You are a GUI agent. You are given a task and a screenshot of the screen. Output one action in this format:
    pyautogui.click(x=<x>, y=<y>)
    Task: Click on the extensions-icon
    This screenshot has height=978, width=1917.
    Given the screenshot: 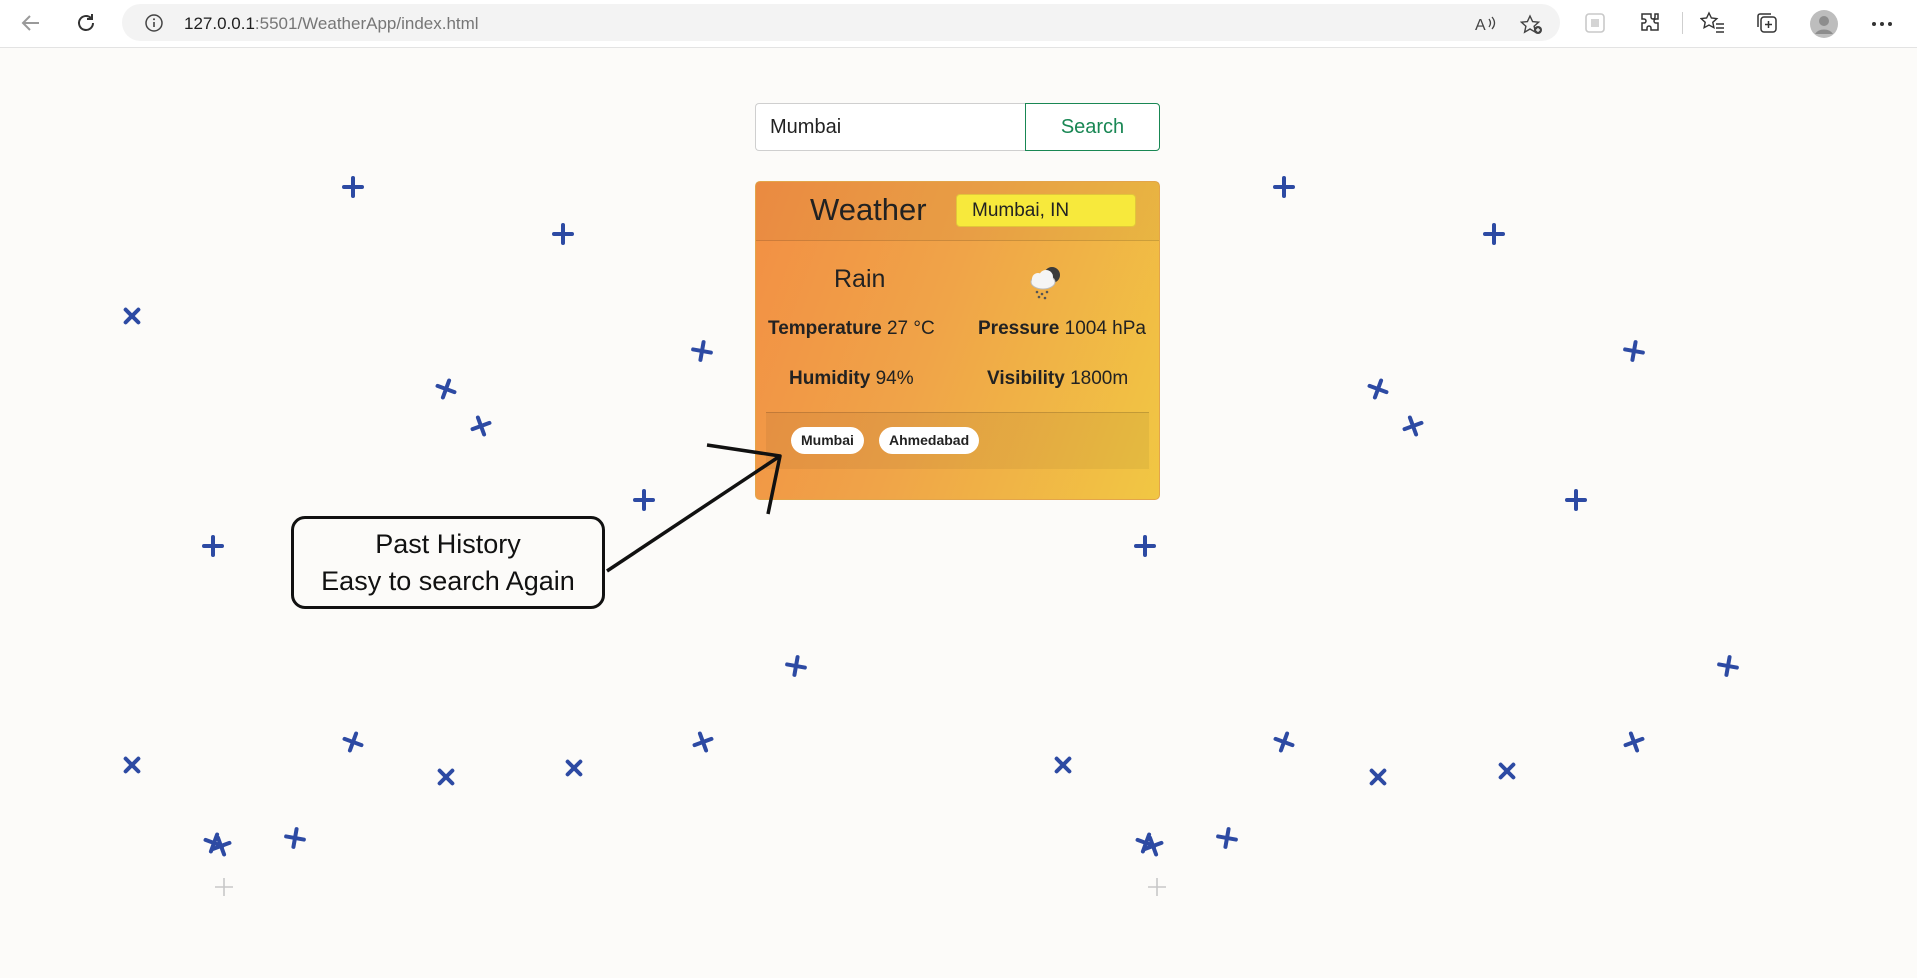 What is the action you would take?
    pyautogui.click(x=1650, y=23)
    